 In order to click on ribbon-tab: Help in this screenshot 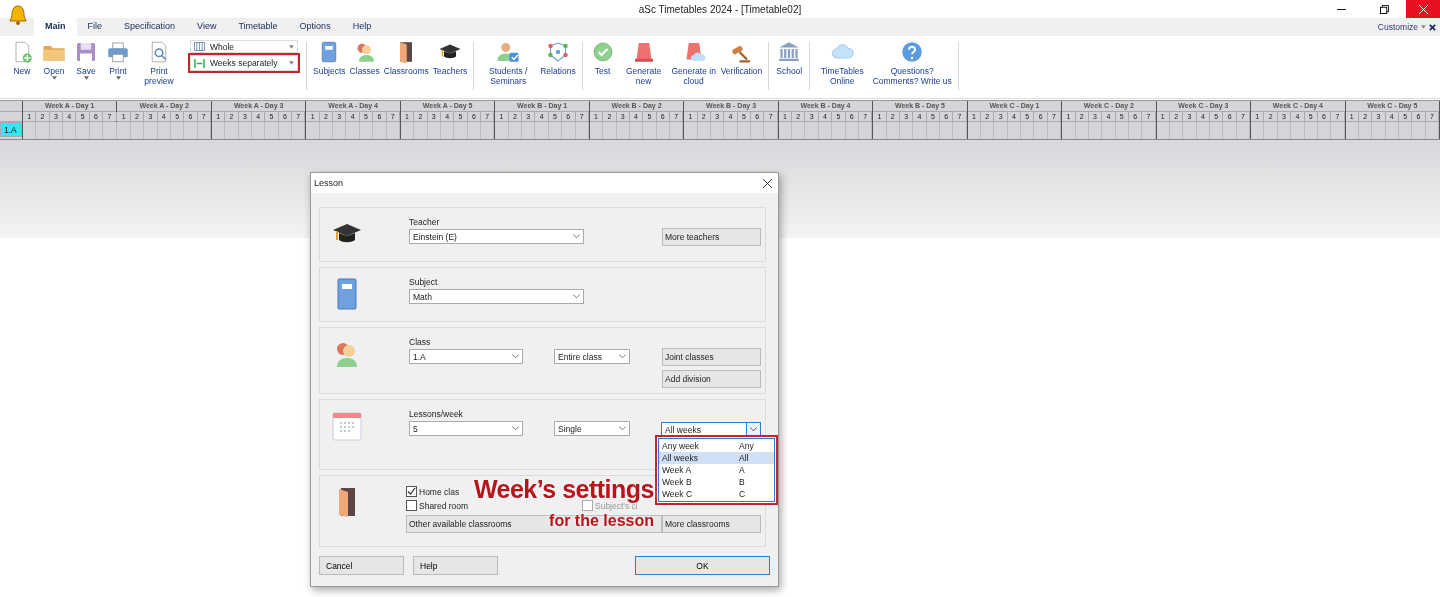, I will do `click(362, 27)`.